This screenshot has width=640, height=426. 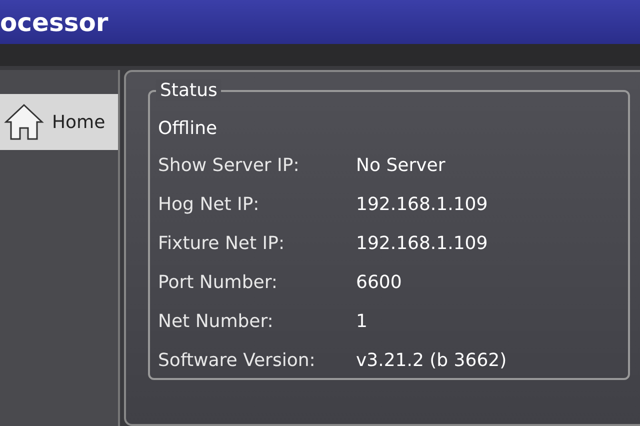 What do you see at coordinates (218, 283) in the screenshot?
I see `field-label: Port Number:` at bounding box center [218, 283].